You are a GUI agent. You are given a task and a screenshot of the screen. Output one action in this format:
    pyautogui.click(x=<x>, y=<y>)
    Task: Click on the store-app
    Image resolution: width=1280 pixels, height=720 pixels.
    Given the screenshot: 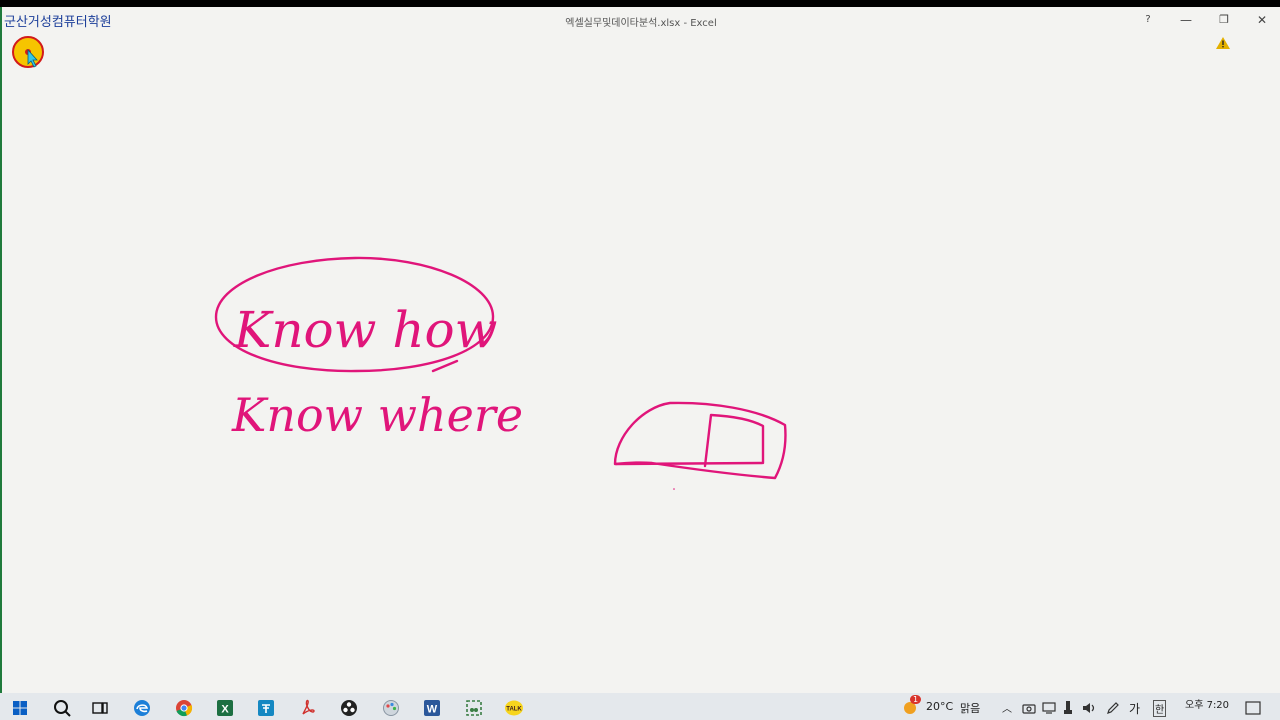 What is the action you would take?
    pyautogui.click(x=266, y=708)
    